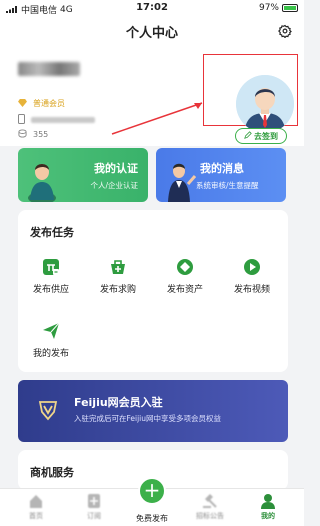 This screenshot has width=320, height=526. I want to click on battery-icon, so click(290, 8).